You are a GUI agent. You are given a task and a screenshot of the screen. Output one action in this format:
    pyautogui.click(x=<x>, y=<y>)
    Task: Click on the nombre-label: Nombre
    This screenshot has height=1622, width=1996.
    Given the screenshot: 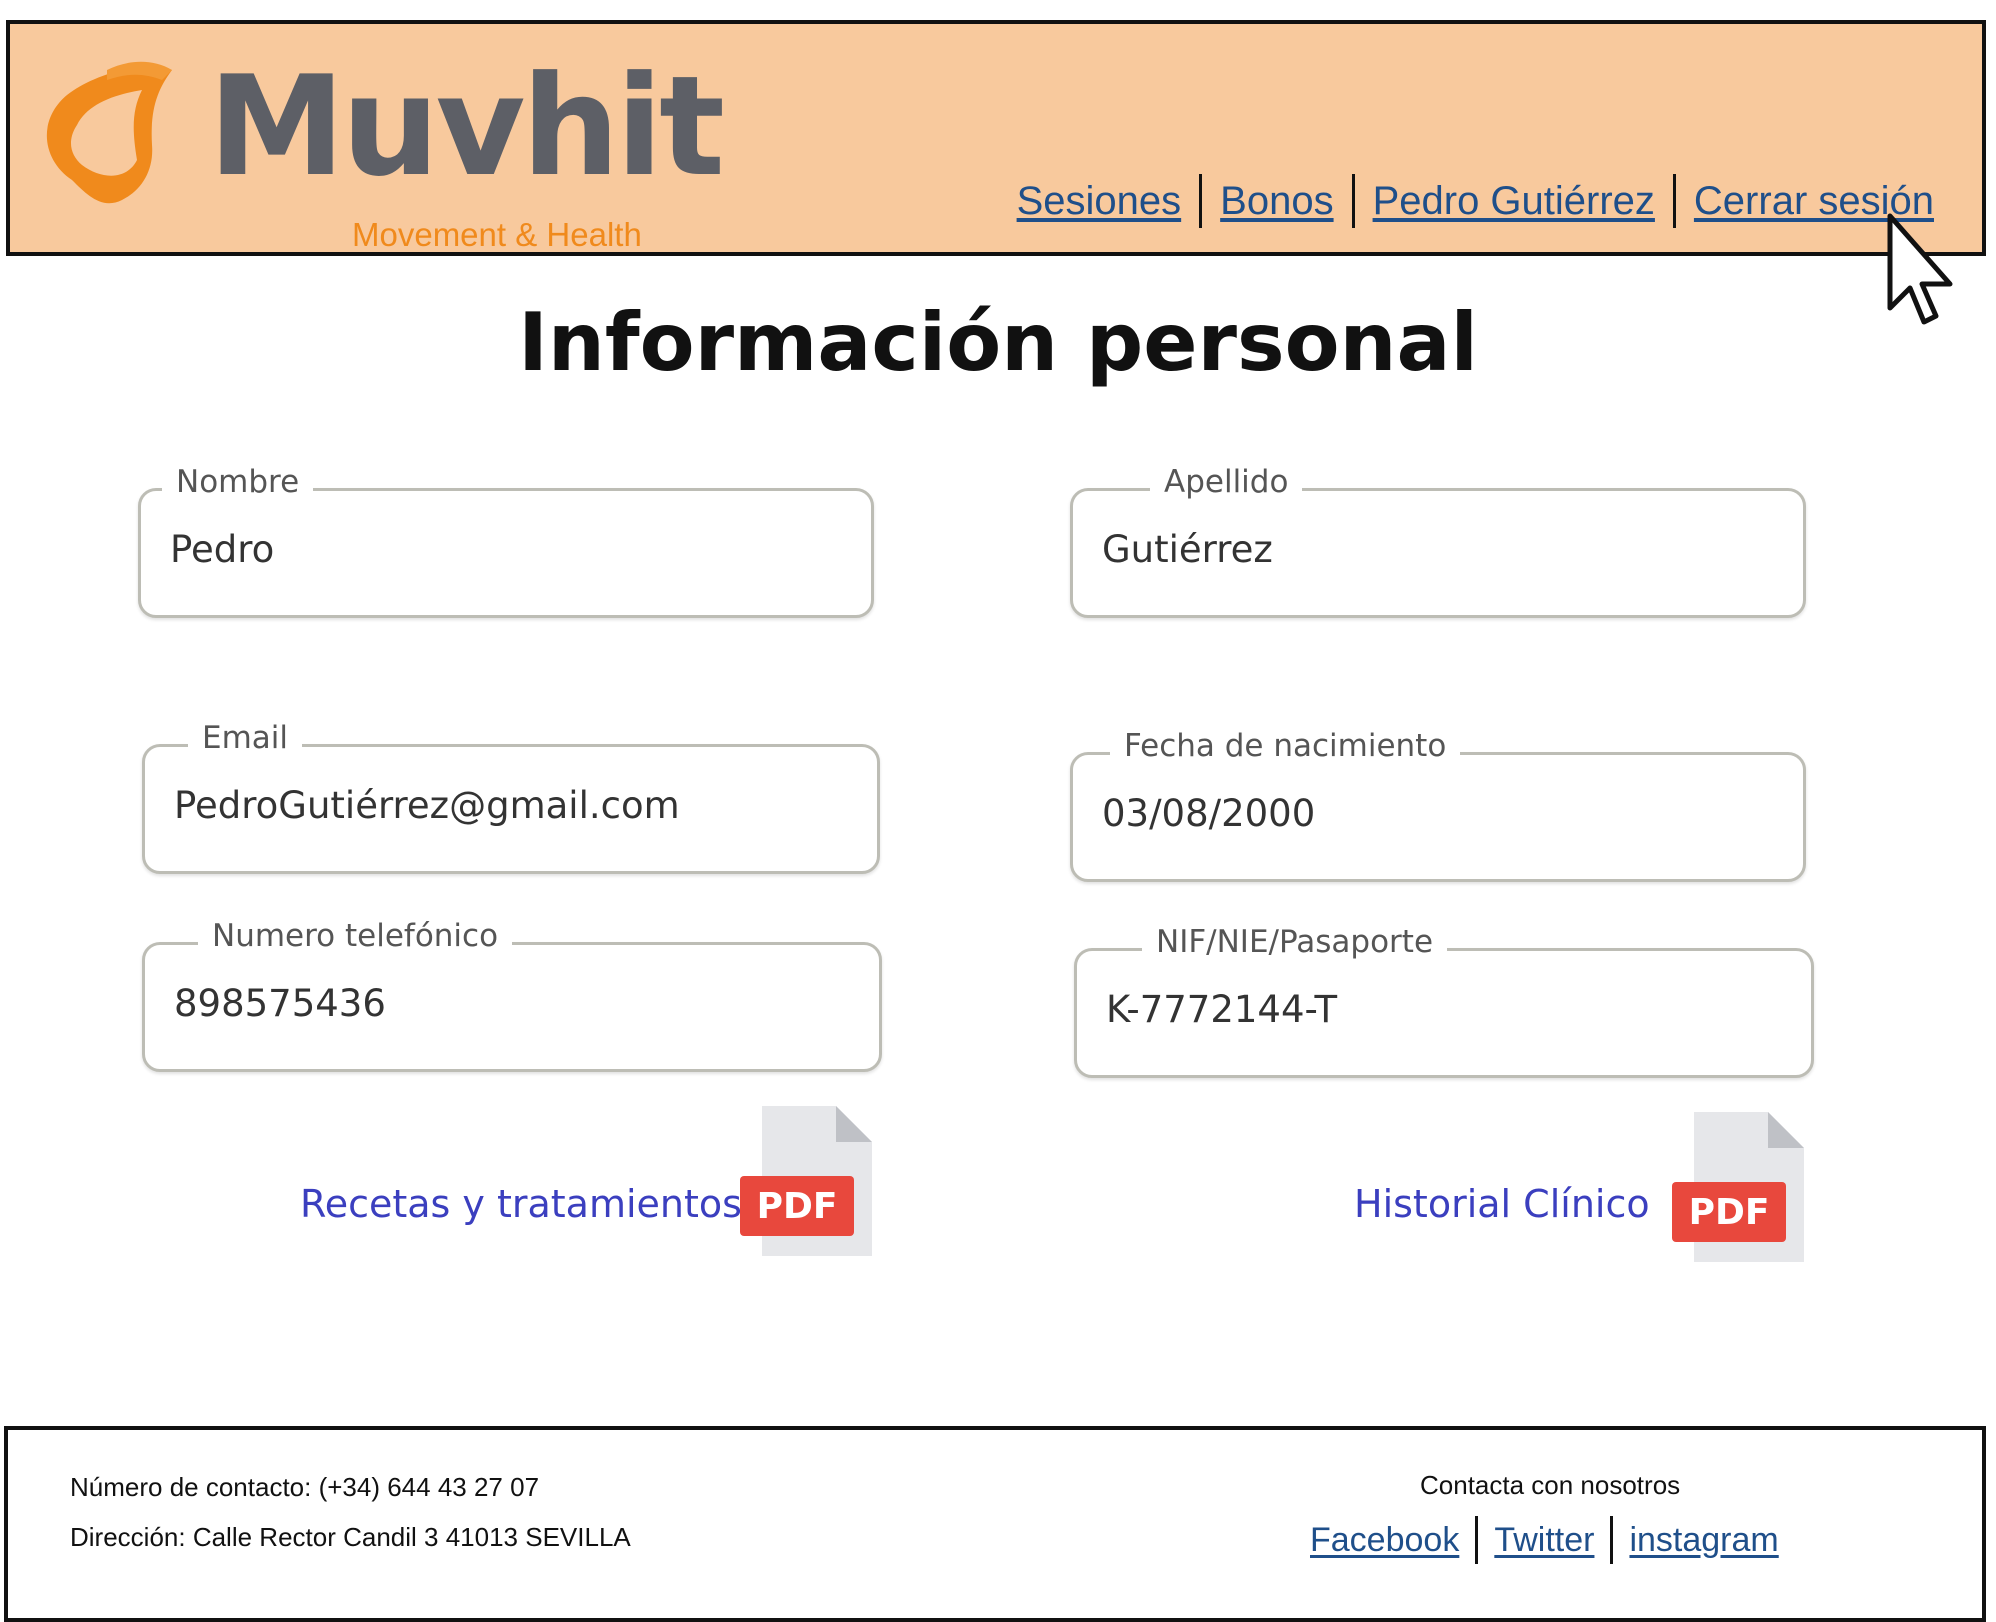 What is the action you would take?
    pyautogui.click(x=238, y=482)
    